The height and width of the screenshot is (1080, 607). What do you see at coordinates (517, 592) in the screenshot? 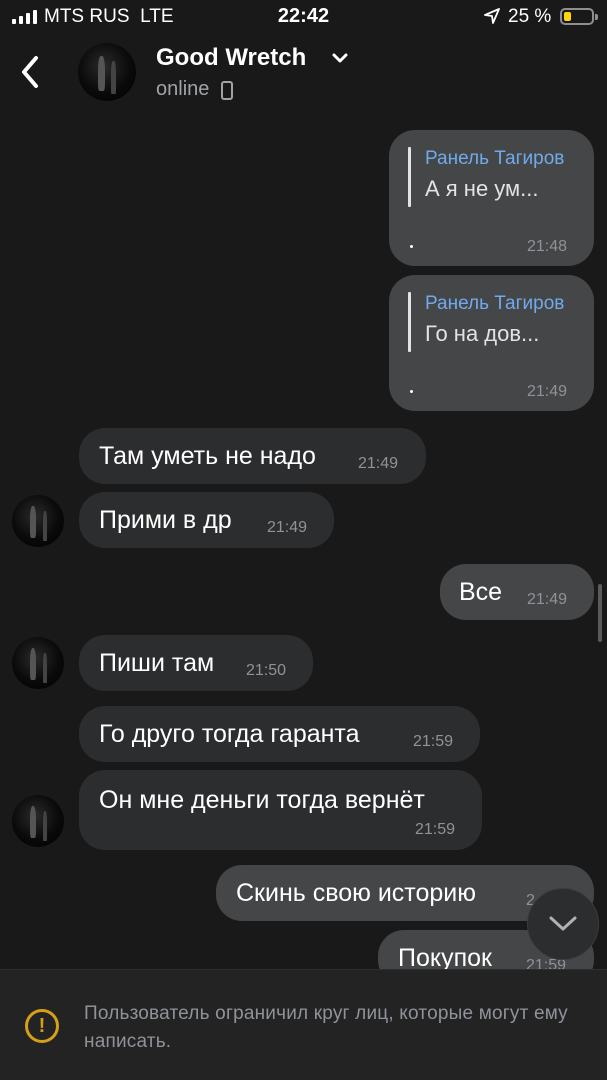
I see `message-bubble-outgoing: Все 21:49` at bounding box center [517, 592].